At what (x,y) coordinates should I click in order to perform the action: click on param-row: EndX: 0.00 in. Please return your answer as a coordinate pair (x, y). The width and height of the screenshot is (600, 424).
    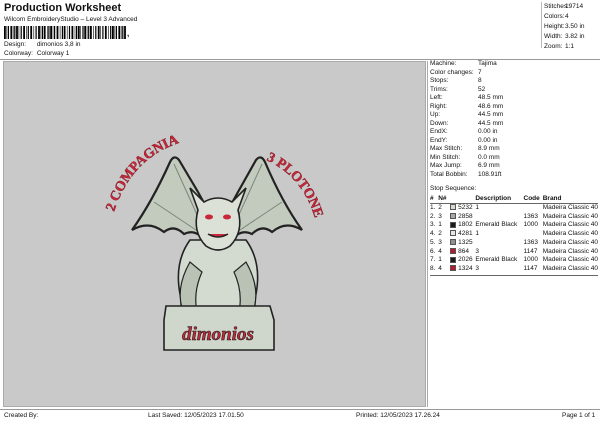
    Looking at the image, I should click on (514, 132).